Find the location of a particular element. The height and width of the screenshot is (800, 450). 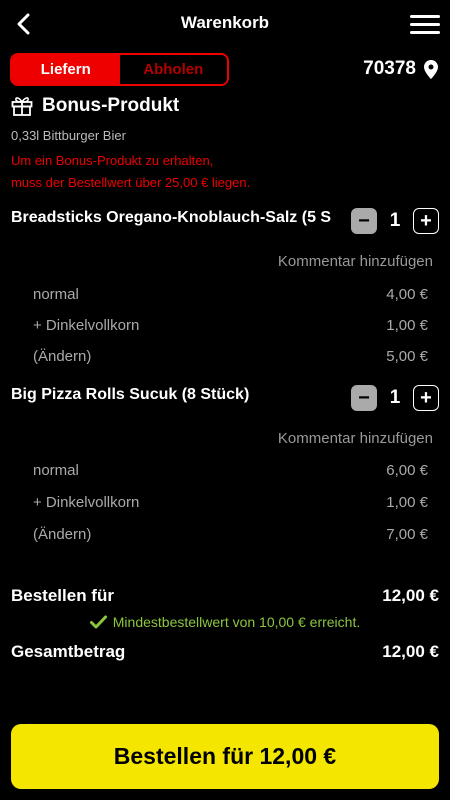

list-item: (Ändern) 7,00 € is located at coordinates (230, 534).